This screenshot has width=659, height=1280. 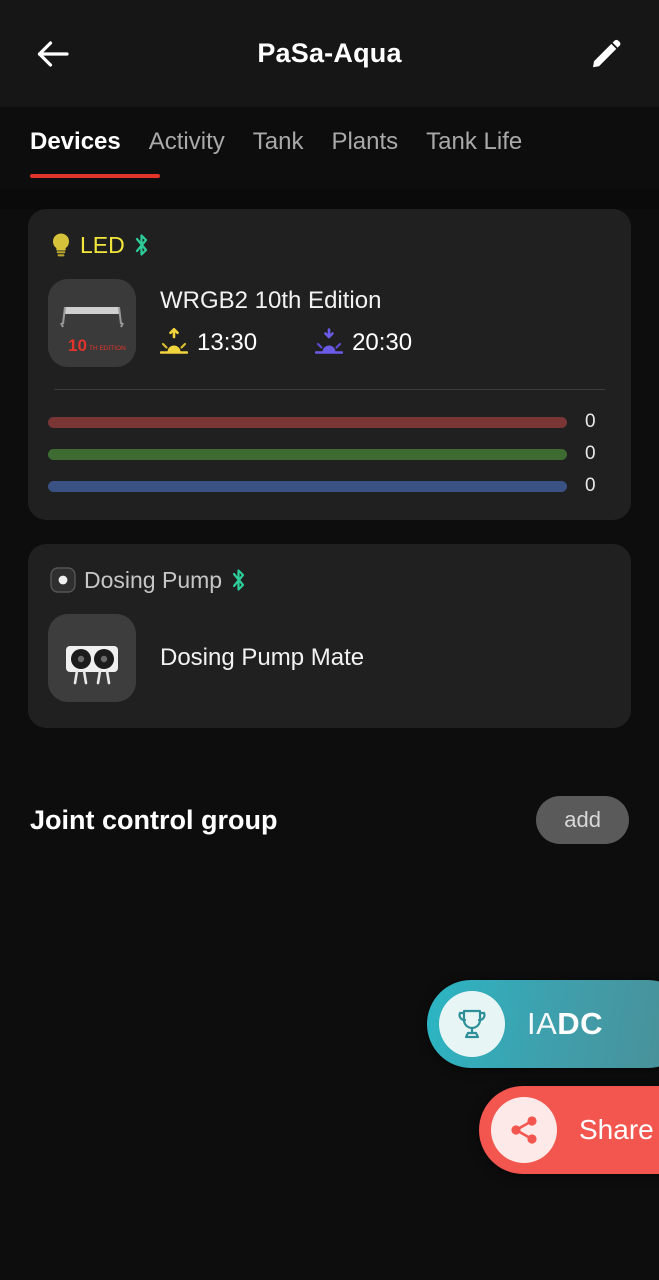 I want to click on blue-channel-slider, so click(x=307, y=486).